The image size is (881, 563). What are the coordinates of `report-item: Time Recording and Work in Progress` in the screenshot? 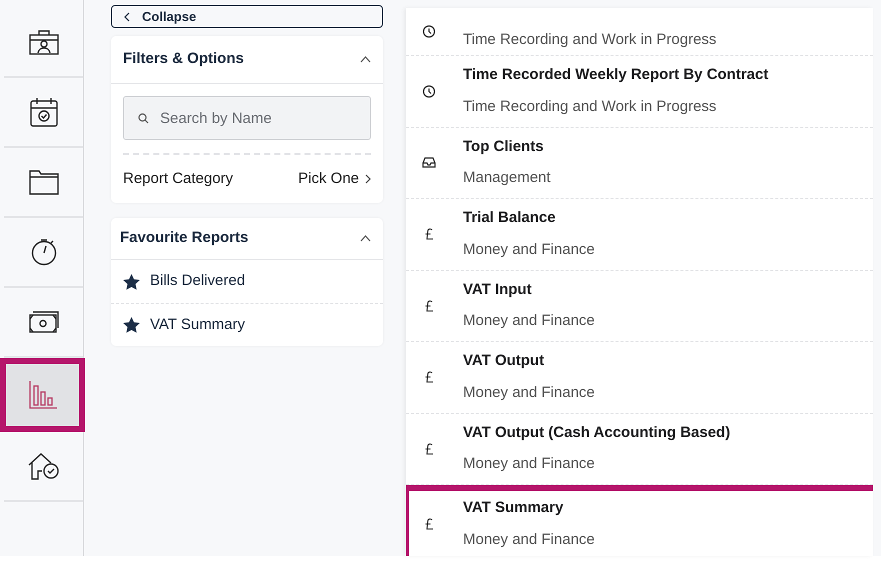 It's located at (639, 32).